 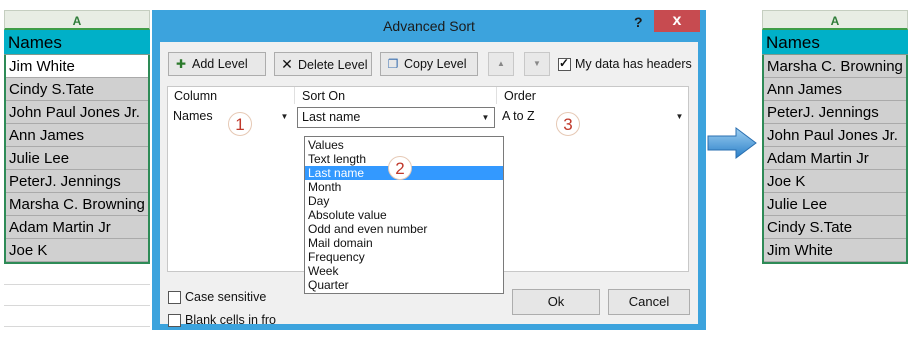 What do you see at coordinates (564, 63) in the screenshot?
I see `headers-checkbox` at bounding box center [564, 63].